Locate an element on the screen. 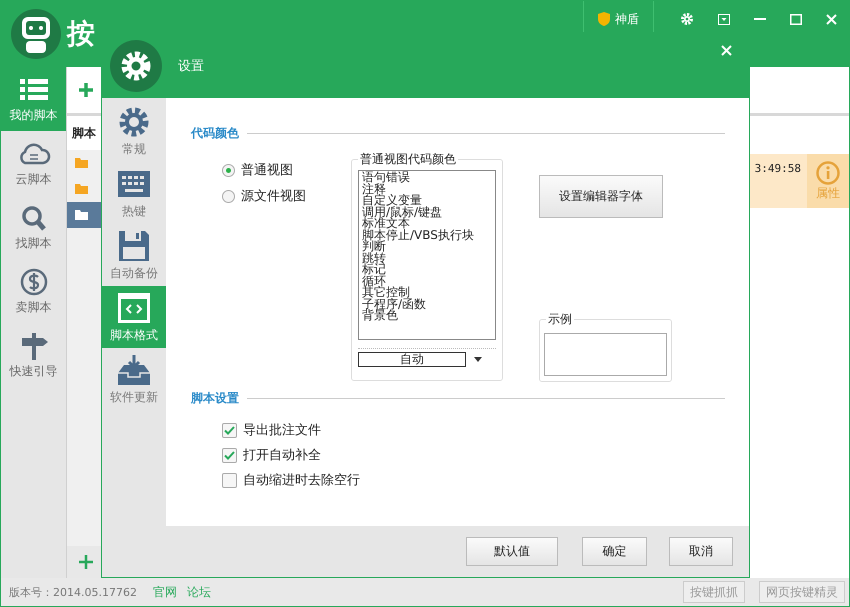 This screenshot has height=607, width=850. group-title: 普通视图代码颜色 is located at coordinates (408, 159).